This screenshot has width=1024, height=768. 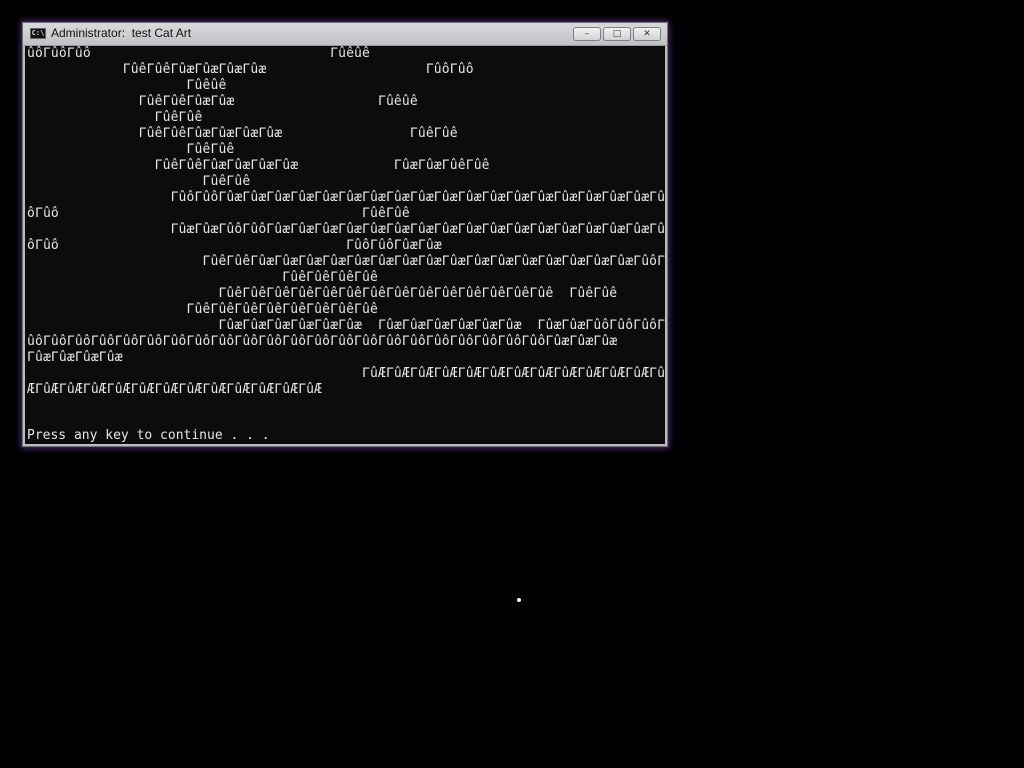 I want to click on console-line: ôΓûô ΓûôΓûôΓûæΓûæ, so click(x=234, y=245).